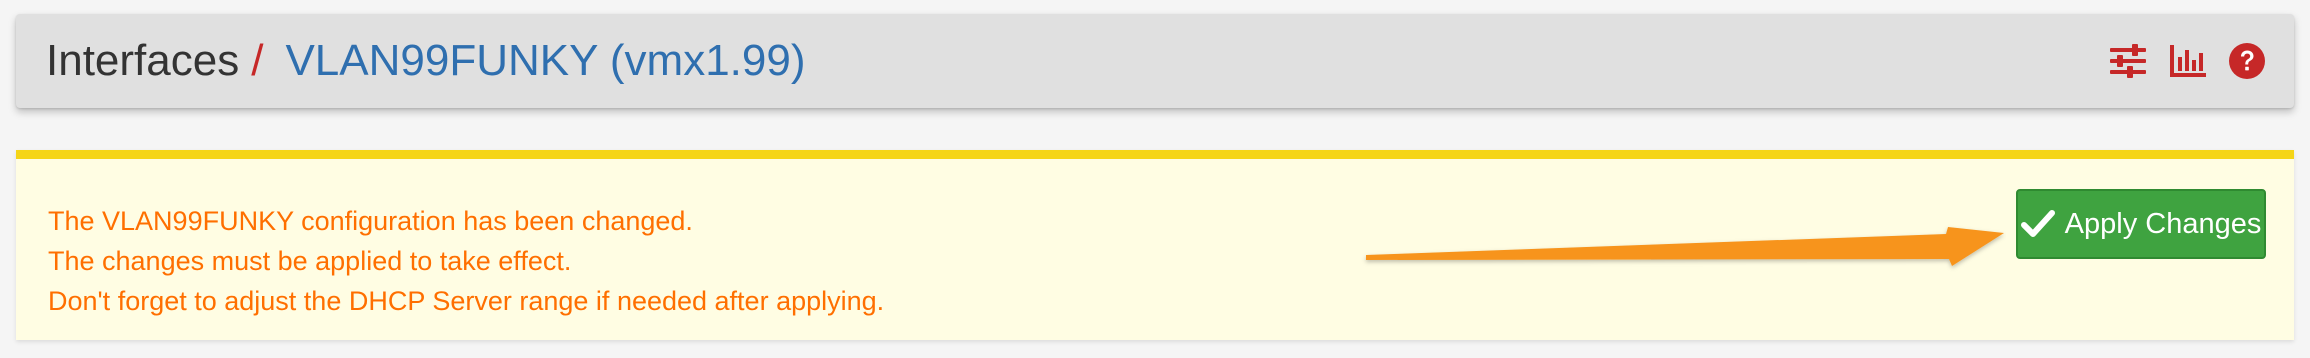 The height and width of the screenshot is (358, 2310). I want to click on breadcrumb: Interfaces / VLAN99FUNKY (vmx1.99), so click(425, 61).